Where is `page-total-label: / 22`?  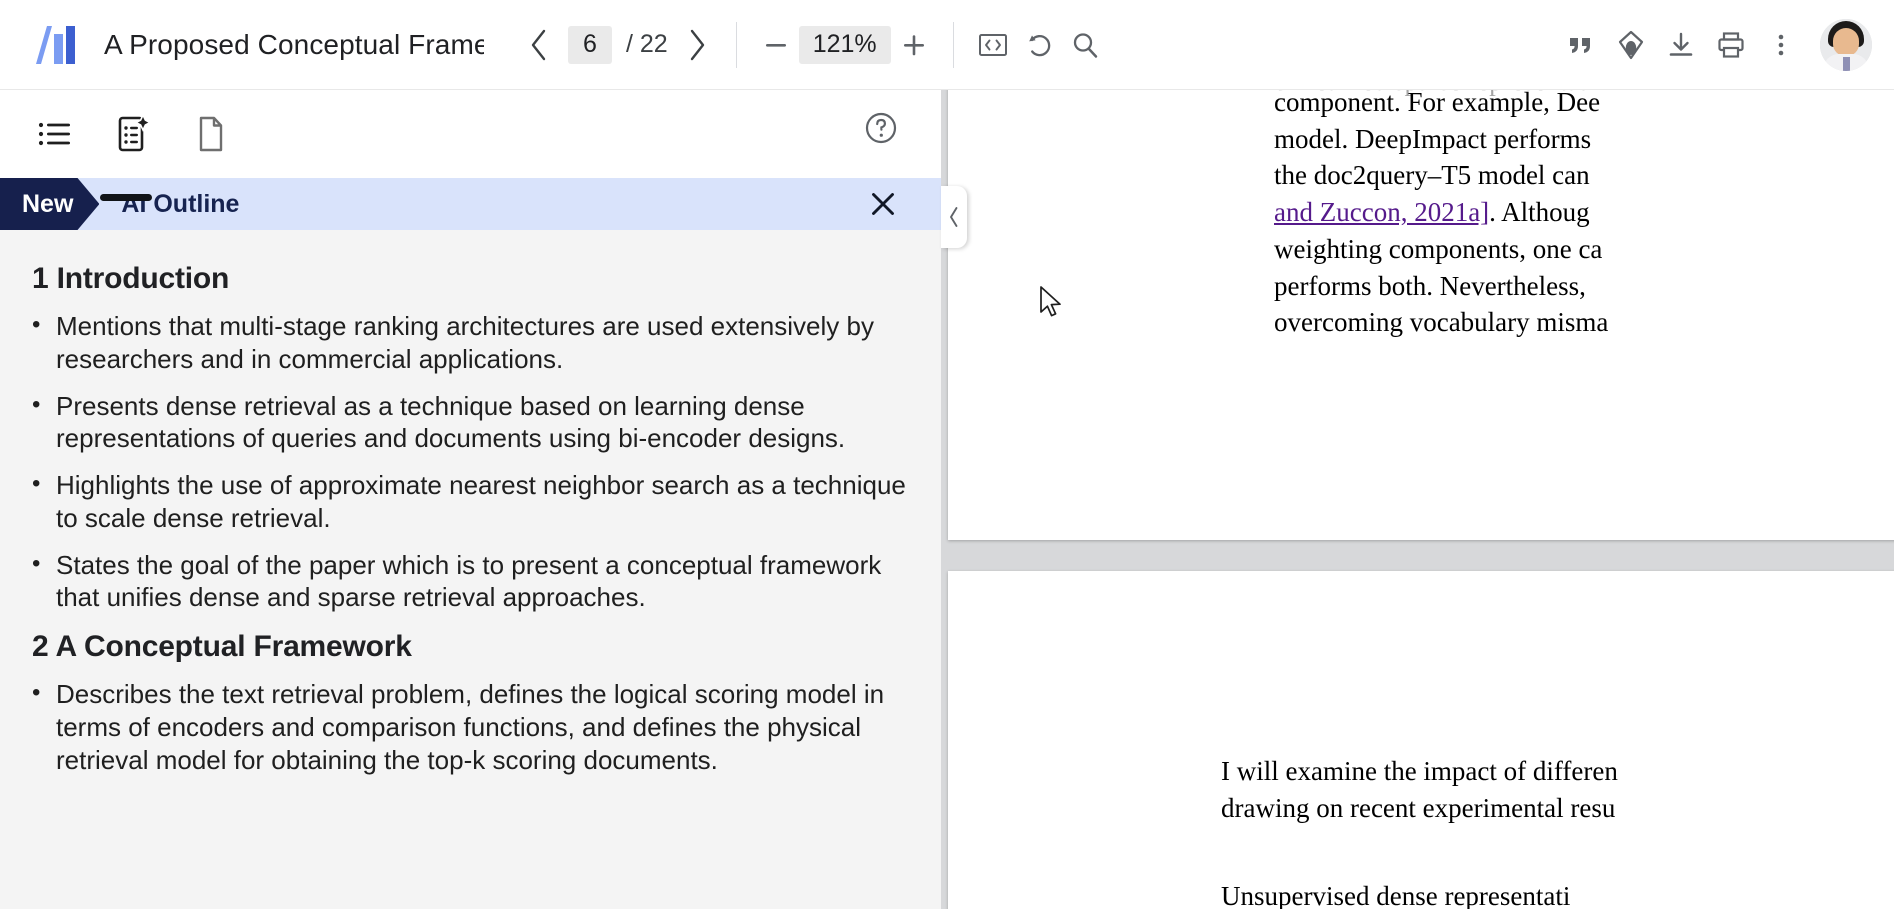
page-total-label: / 22 is located at coordinates (647, 44).